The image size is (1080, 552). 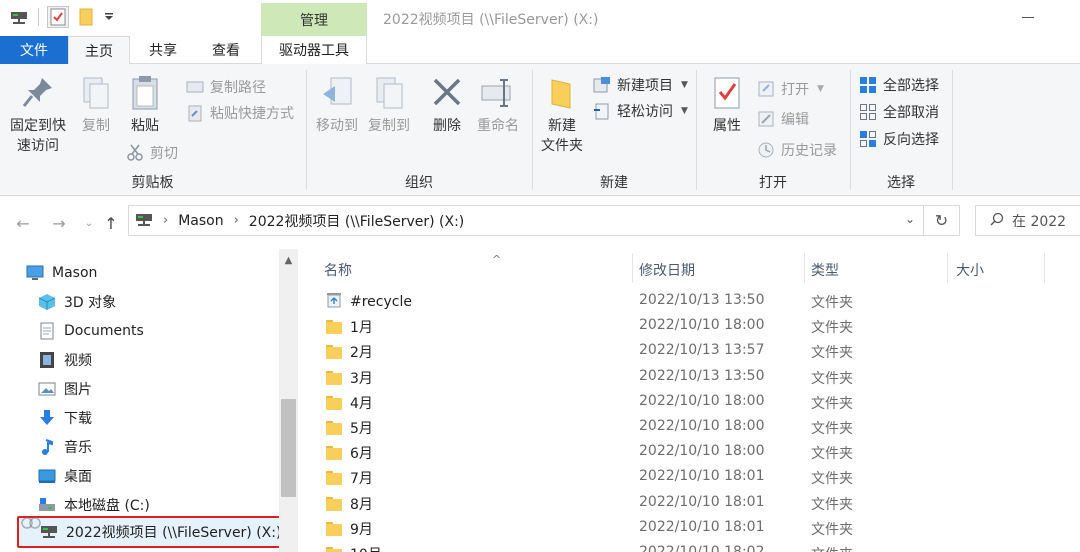 What do you see at coordinates (107, 506) in the screenshot?
I see `nav-item-label: 本地磁盘 (C:)` at bounding box center [107, 506].